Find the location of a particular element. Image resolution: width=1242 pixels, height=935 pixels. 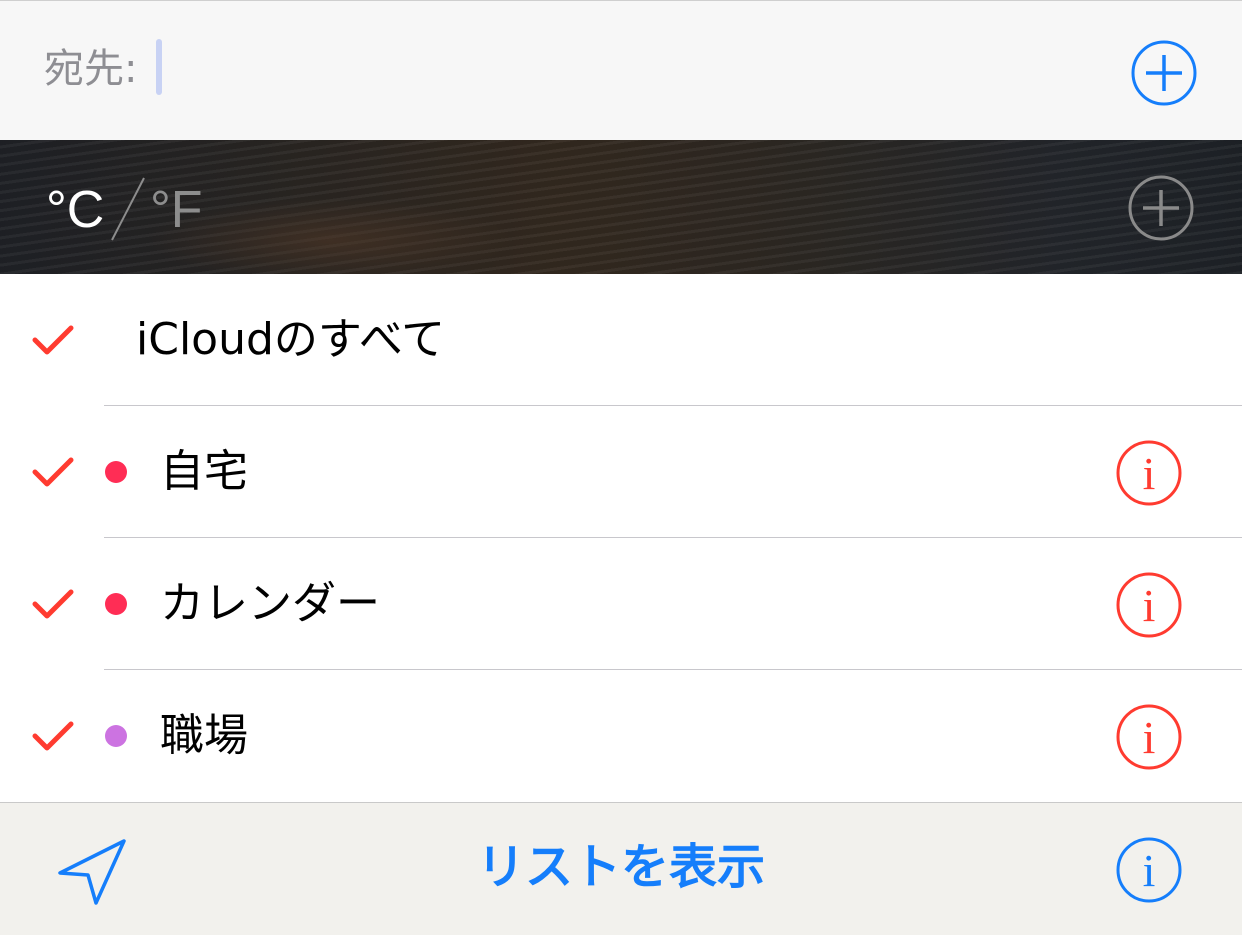

recipient-bar: 宛先: is located at coordinates (621, 70).